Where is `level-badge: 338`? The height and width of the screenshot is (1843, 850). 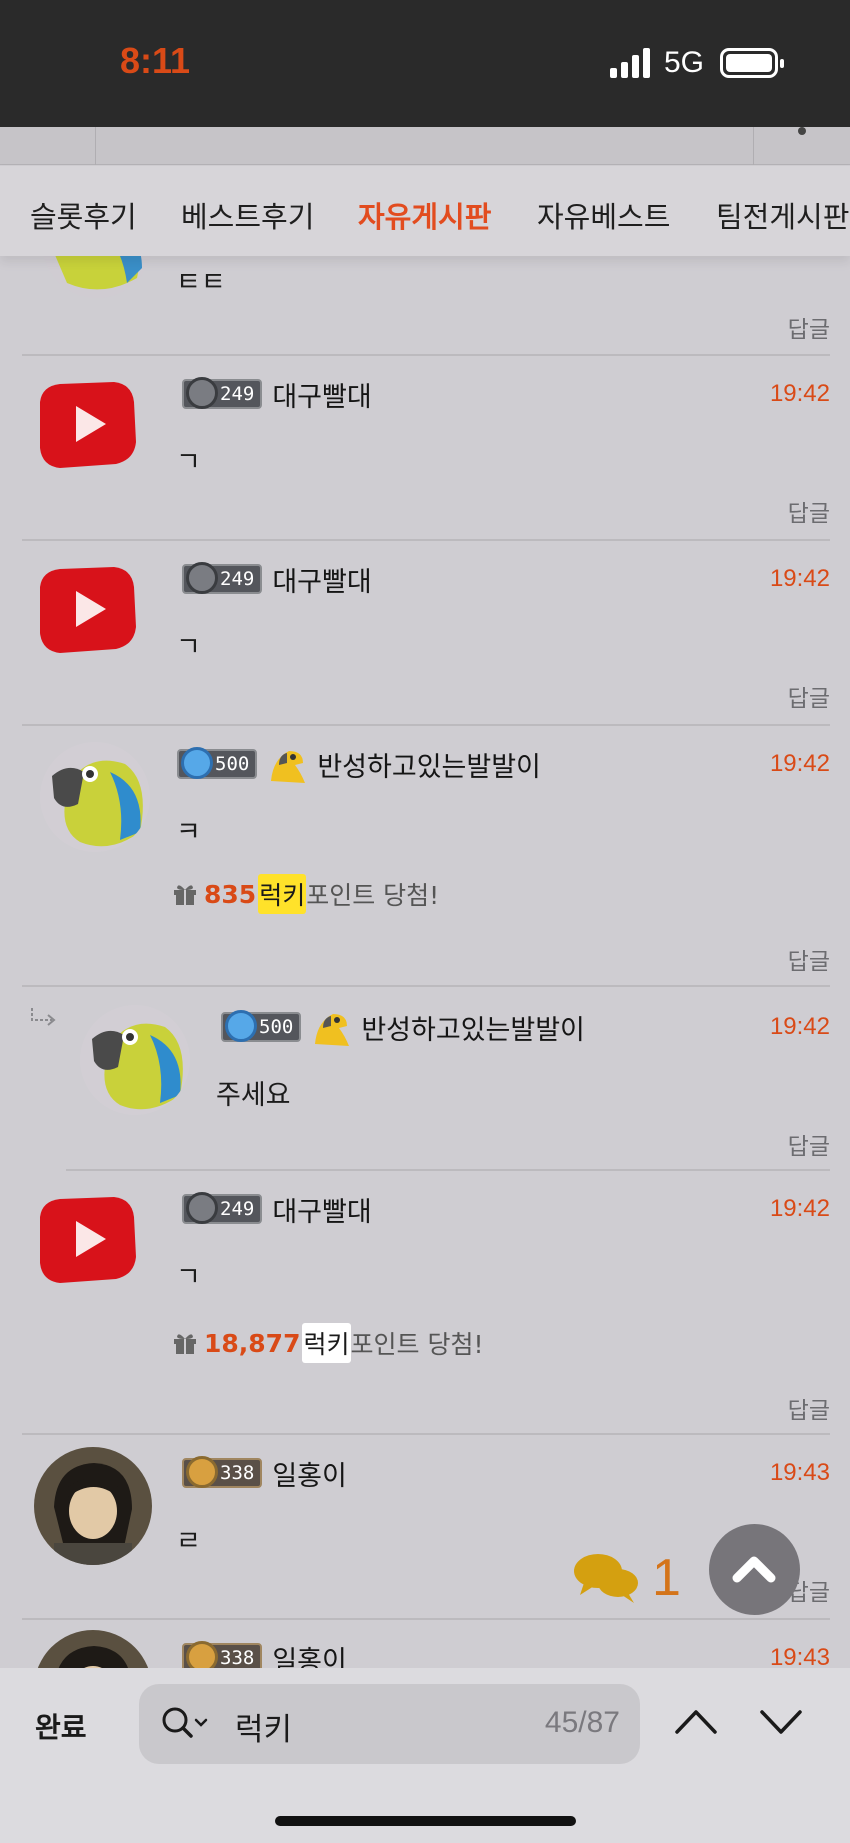
level-badge: 338 is located at coordinates (222, 1472).